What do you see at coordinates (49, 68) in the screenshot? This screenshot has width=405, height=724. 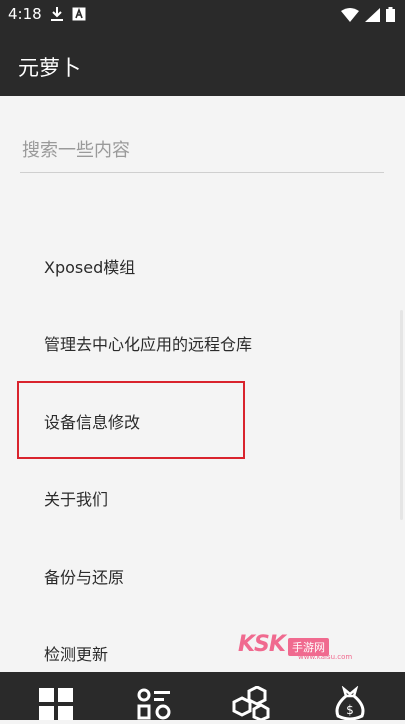 I see `app-title: 元萝卜` at bounding box center [49, 68].